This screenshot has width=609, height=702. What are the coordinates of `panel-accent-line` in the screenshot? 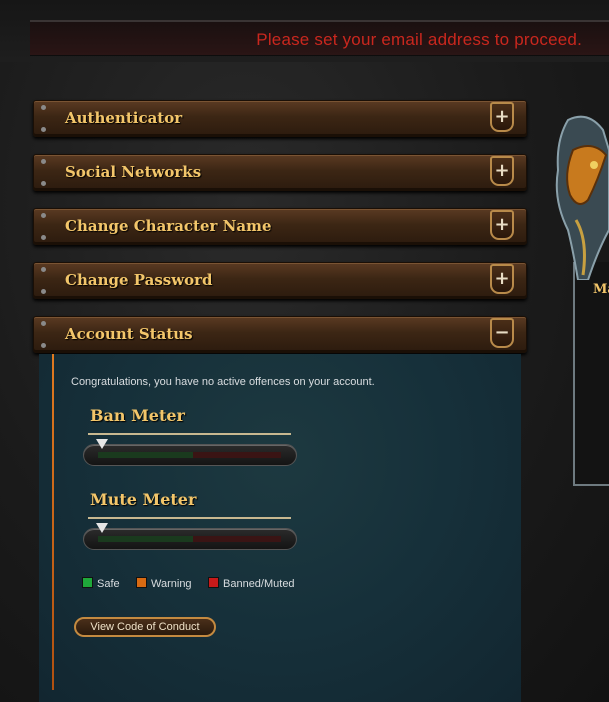 It's located at (53, 522).